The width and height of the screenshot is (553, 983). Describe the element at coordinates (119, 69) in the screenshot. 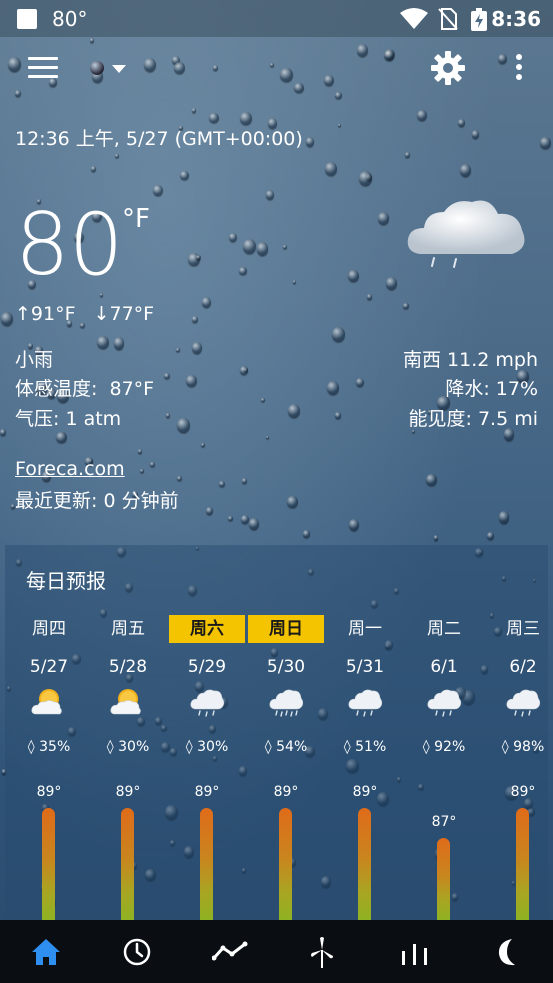

I see `chevron-down-icon` at that location.